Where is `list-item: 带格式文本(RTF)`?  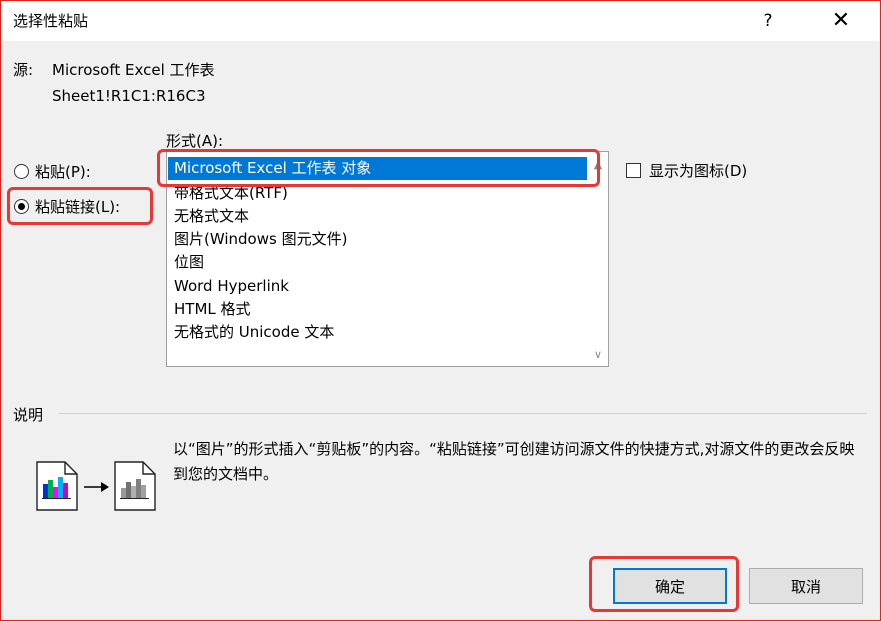 list-item: 带格式文本(RTF) is located at coordinates (377, 193).